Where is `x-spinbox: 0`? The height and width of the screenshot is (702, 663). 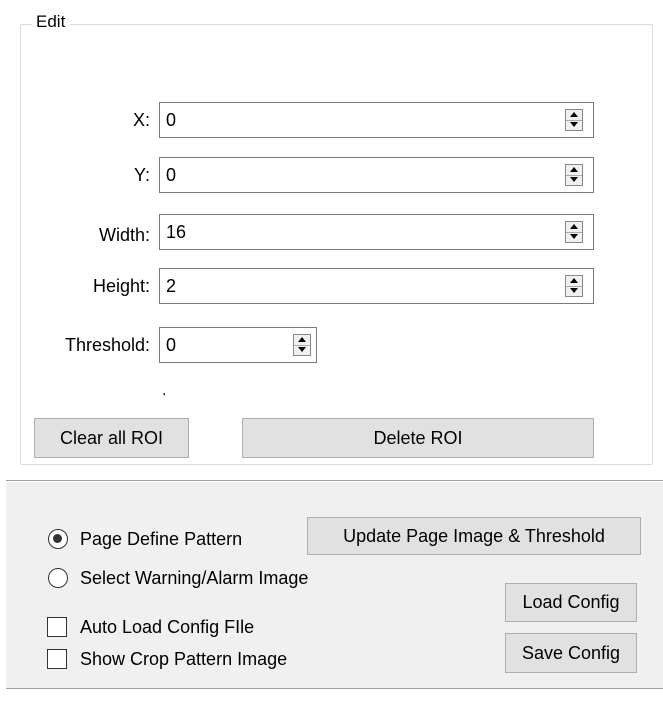 x-spinbox: 0 is located at coordinates (376, 120).